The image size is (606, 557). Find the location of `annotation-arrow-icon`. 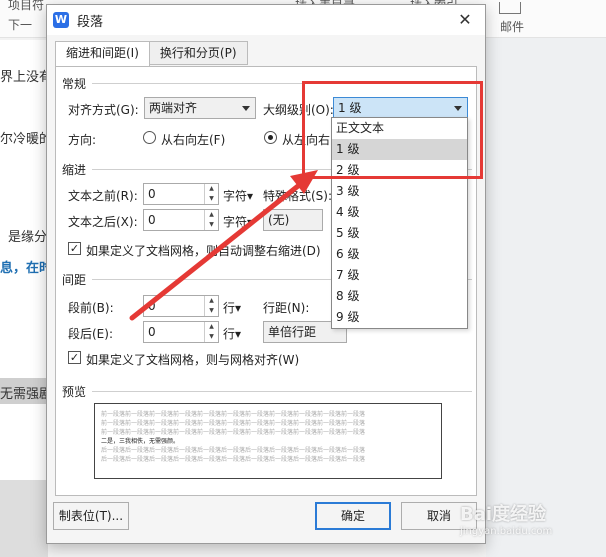

annotation-arrow-icon is located at coordinates (223, 245).